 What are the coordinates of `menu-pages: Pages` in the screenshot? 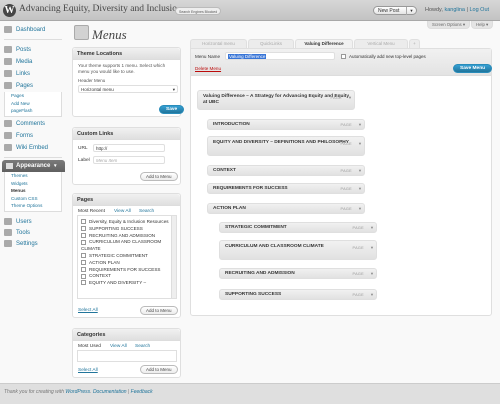 It's located at (18, 86).